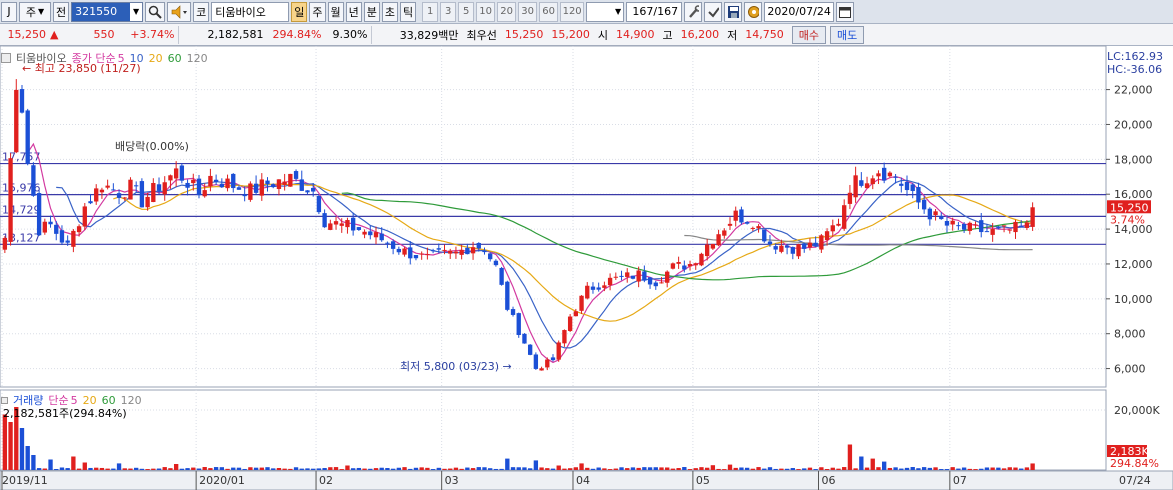 The image size is (1173, 490). Describe the element at coordinates (829, 480) in the screenshot. I see `x-tick-label: 06` at that location.